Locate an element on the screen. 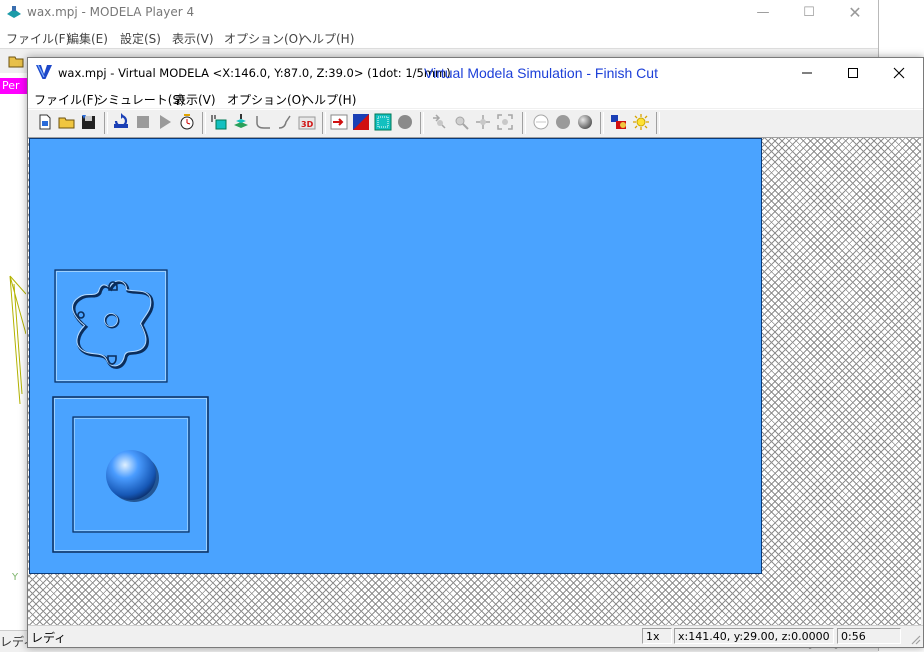  zoom-in-icon is located at coordinates (461, 122).